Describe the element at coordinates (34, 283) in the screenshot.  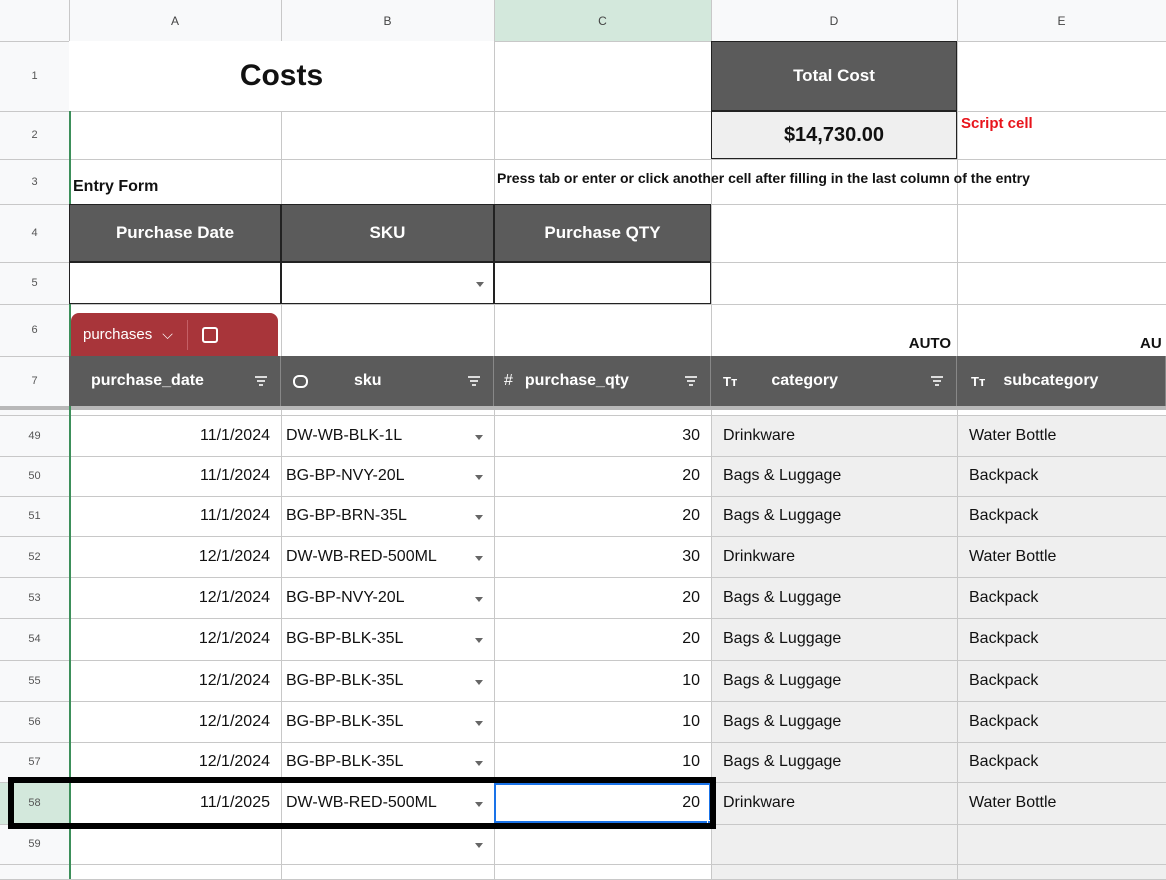
I see `row-header-5: 5` at that location.